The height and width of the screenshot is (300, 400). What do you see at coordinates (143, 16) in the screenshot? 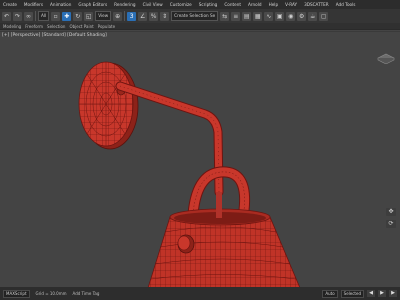
I see `angle-snap-icon: ∠` at bounding box center [143, 16].